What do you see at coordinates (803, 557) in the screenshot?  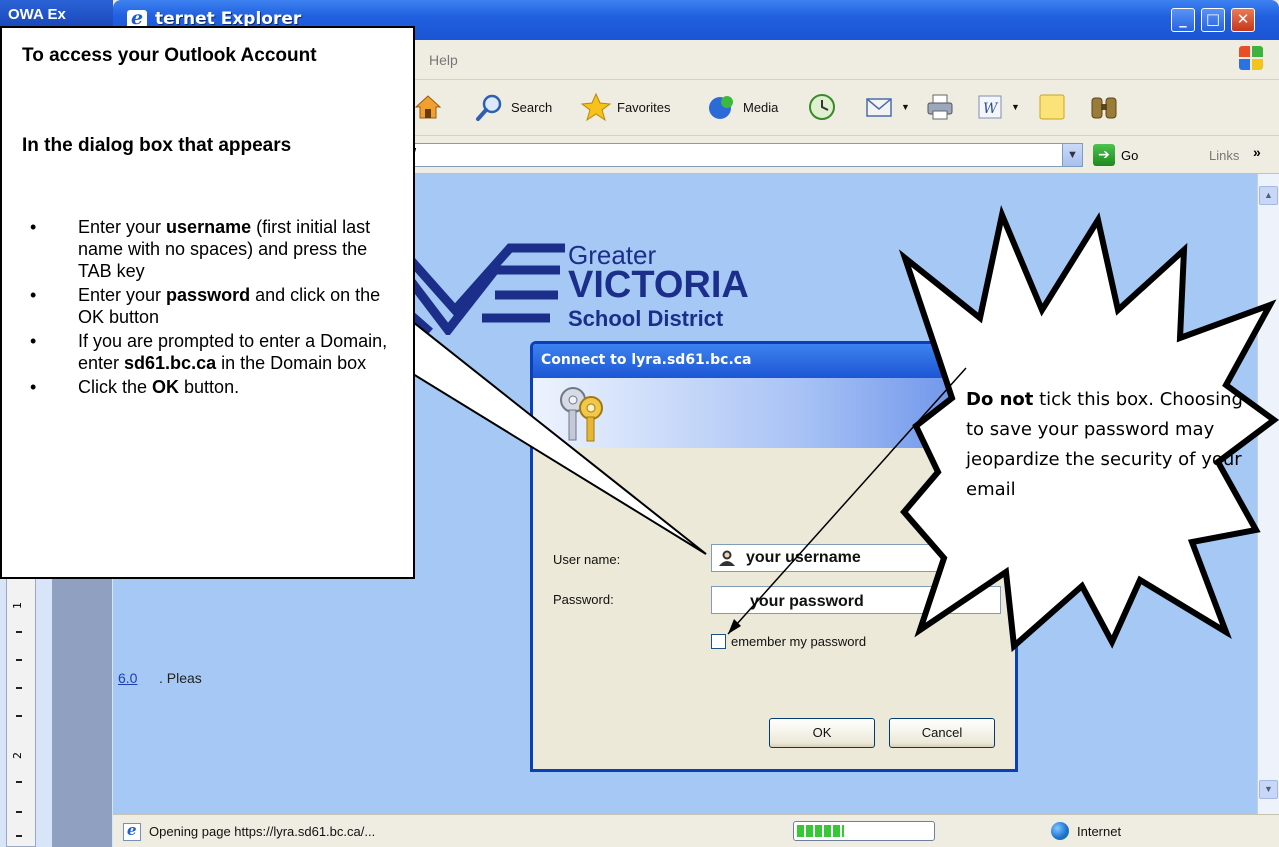 I see `username-value: your username` at bounding box center [803, 557].